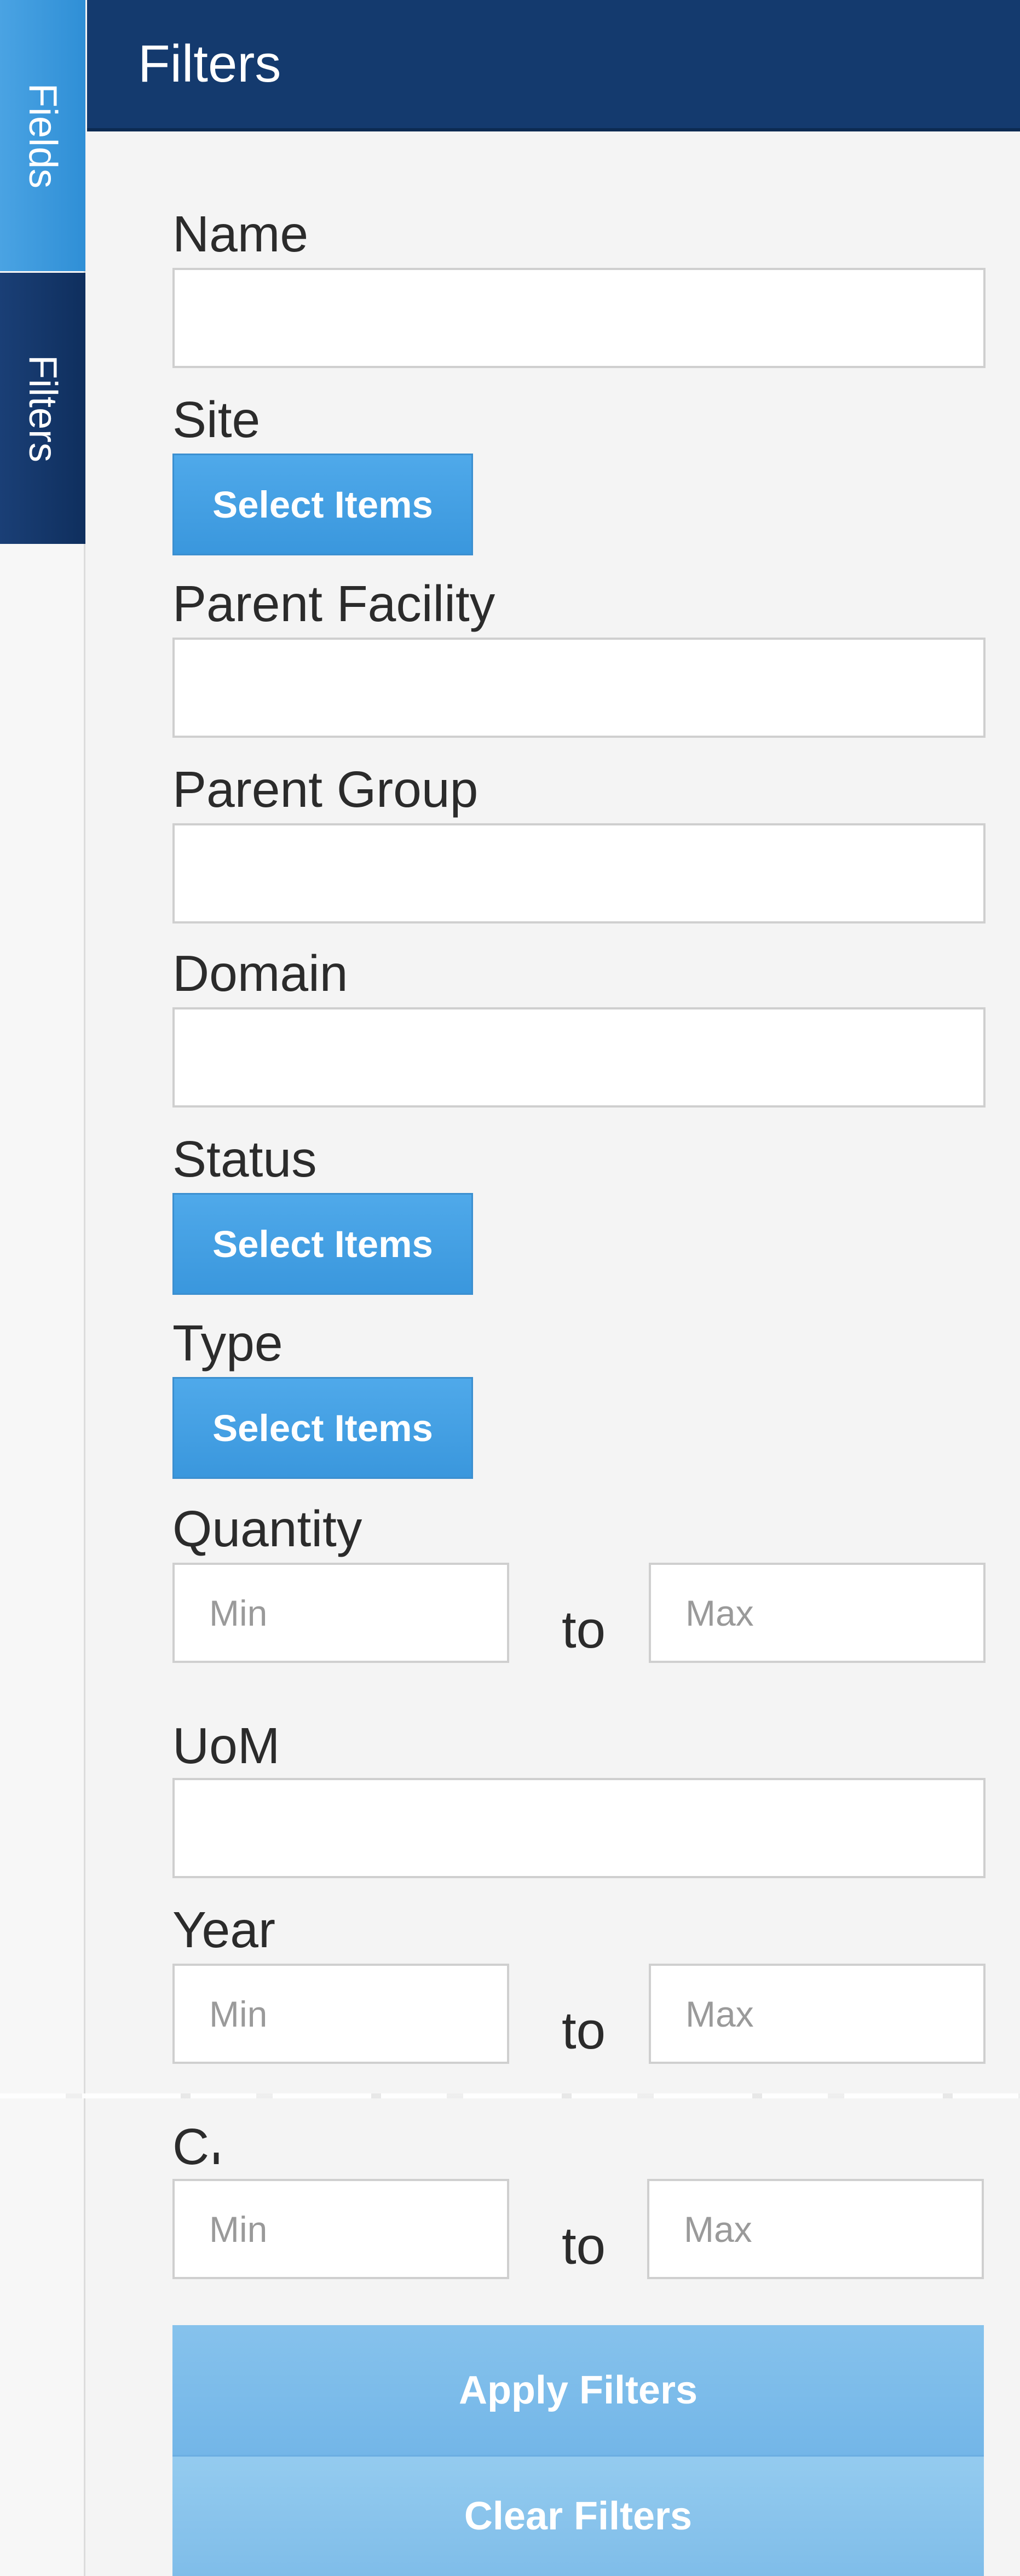  What do you see at coordinates (209, 64) in the screenshot?
I see `panel-title: Filters` at bounding box center [209, 64].